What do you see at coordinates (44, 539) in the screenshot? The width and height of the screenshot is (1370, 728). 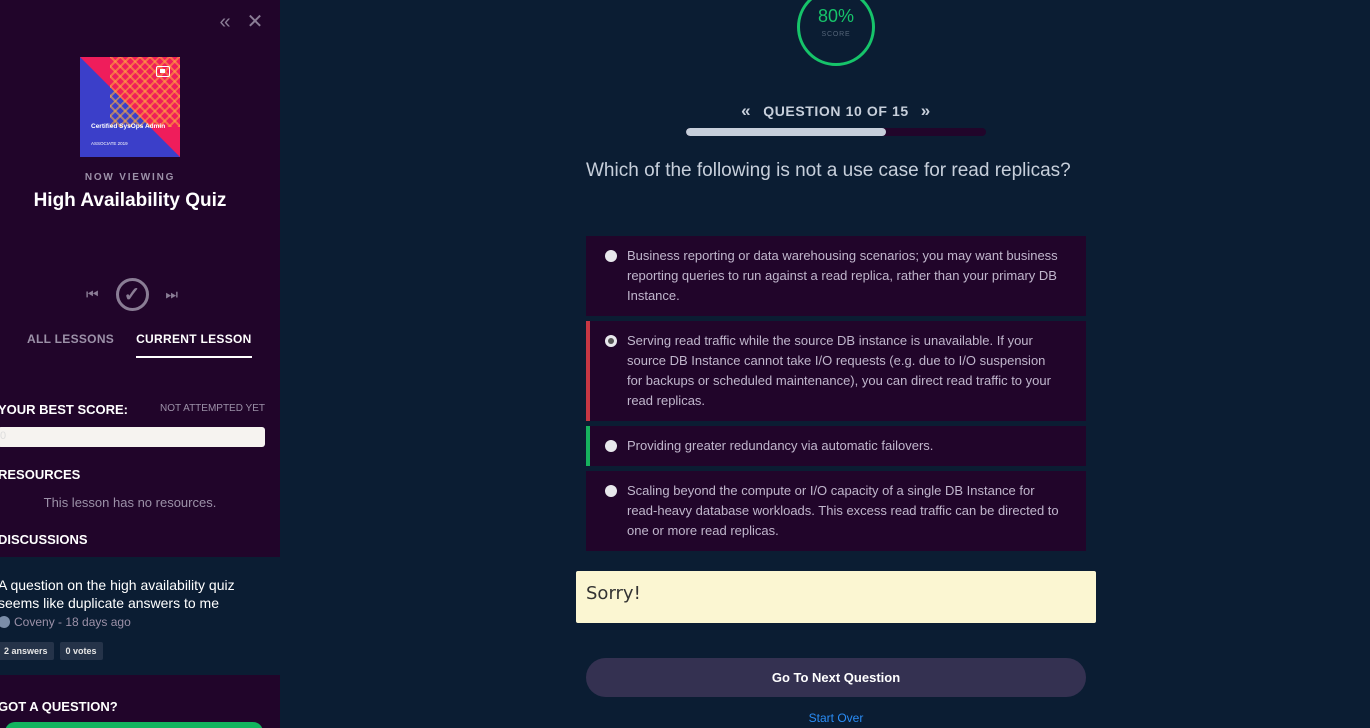 I see `discussions-heading: DISCUSSIONS` at bounding box center [44, 539].